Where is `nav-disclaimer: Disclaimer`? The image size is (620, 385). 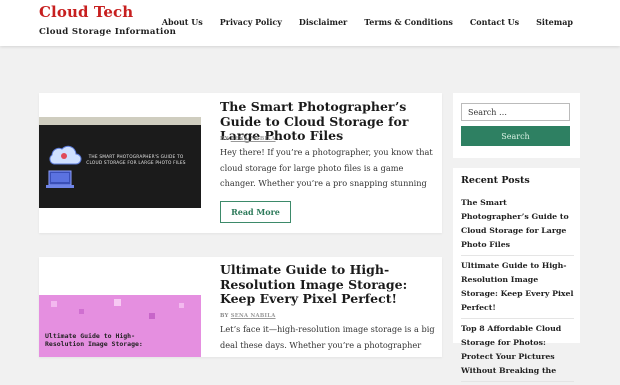
nav-disclaimer: Disclaimer is located at coordinates (323, 22).